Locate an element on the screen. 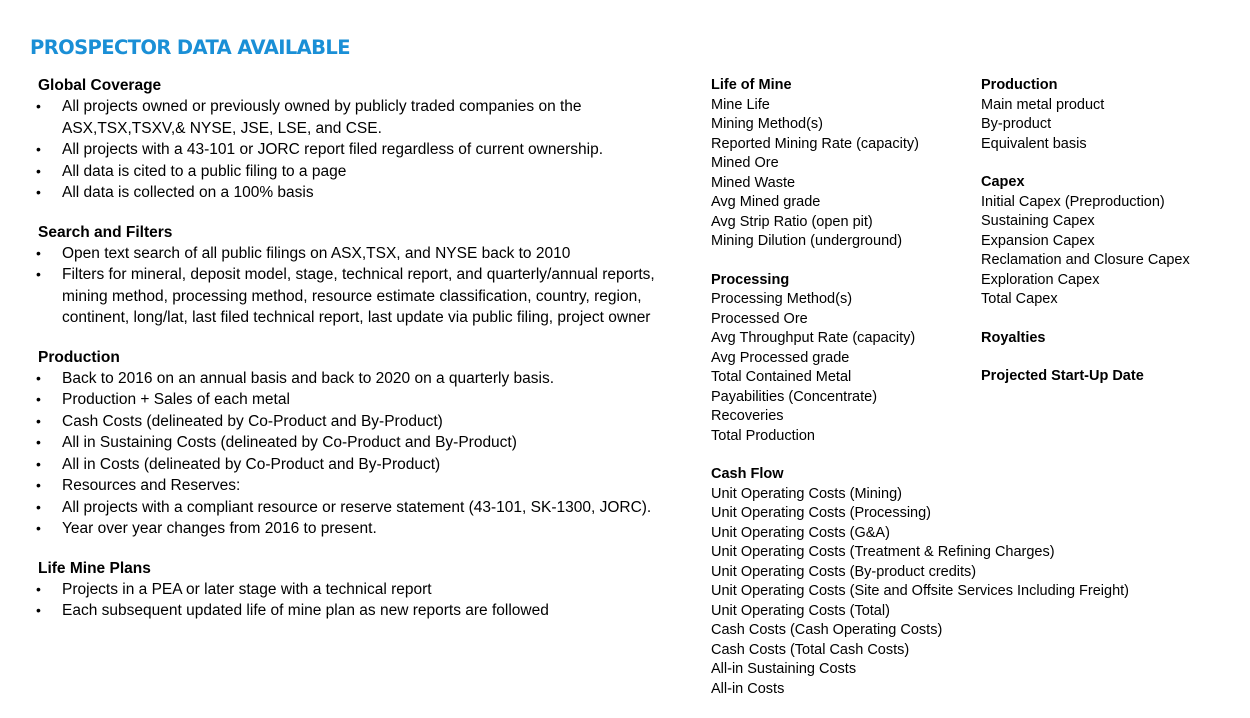 The image size is (1250, 718). data-field-item: Recoveries is located at coordinates (747, 416).